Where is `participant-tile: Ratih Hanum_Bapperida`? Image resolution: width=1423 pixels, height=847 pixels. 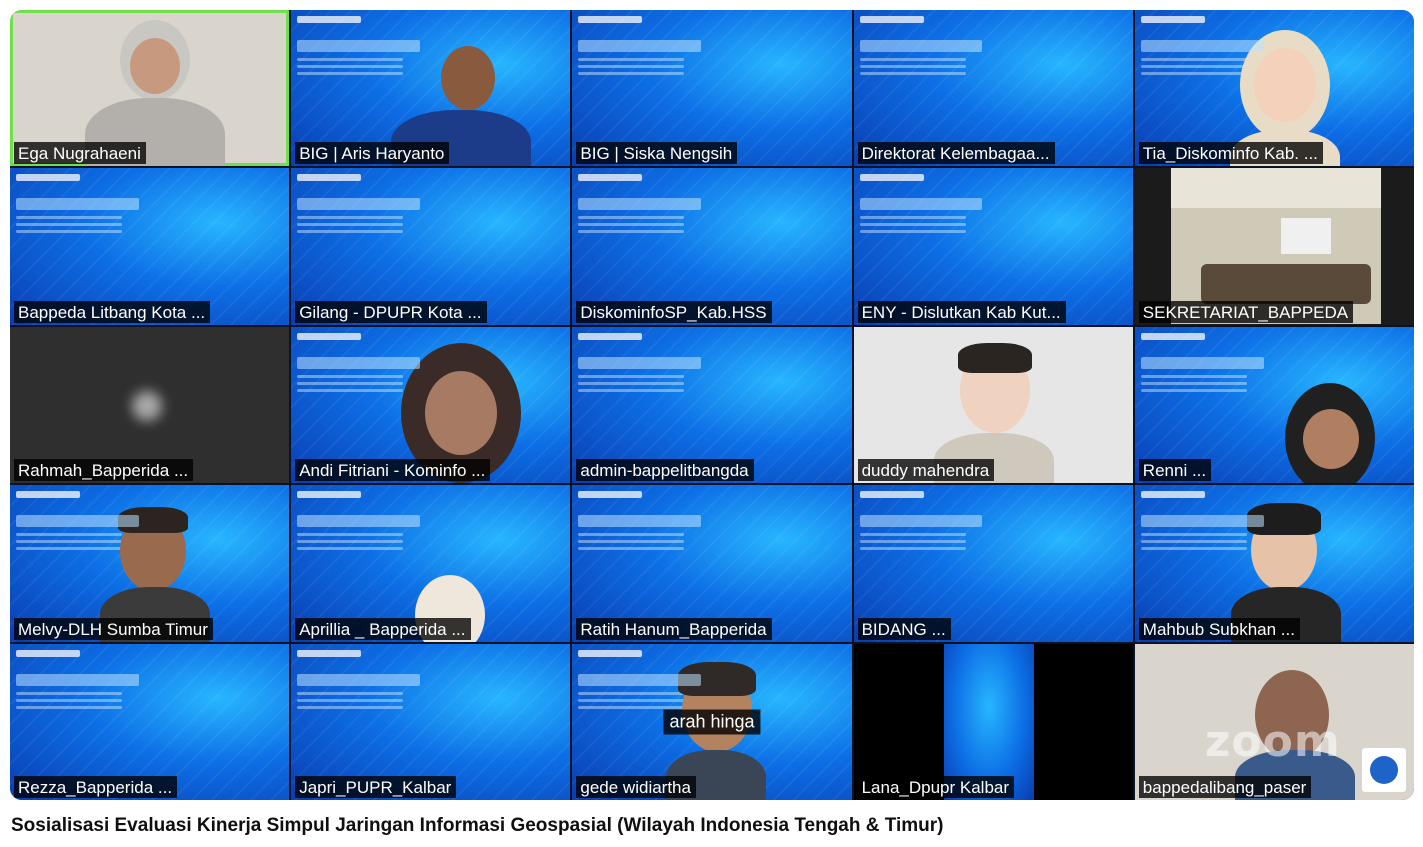 participant-tile: Ratih Hanum_Bapperida is located at coordinates (712, 563).